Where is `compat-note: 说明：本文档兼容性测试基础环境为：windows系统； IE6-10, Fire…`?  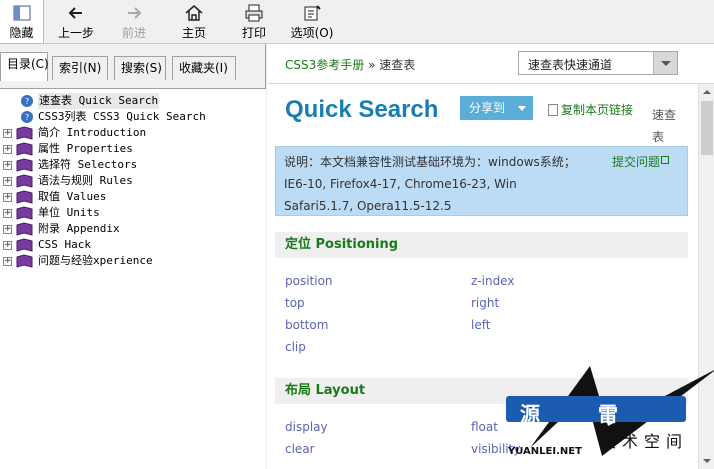
compat-note: 说明：本文档兼容性测试基础环境为：windows系统； IE6-10, Fire… is located at coordinates (481, 181).